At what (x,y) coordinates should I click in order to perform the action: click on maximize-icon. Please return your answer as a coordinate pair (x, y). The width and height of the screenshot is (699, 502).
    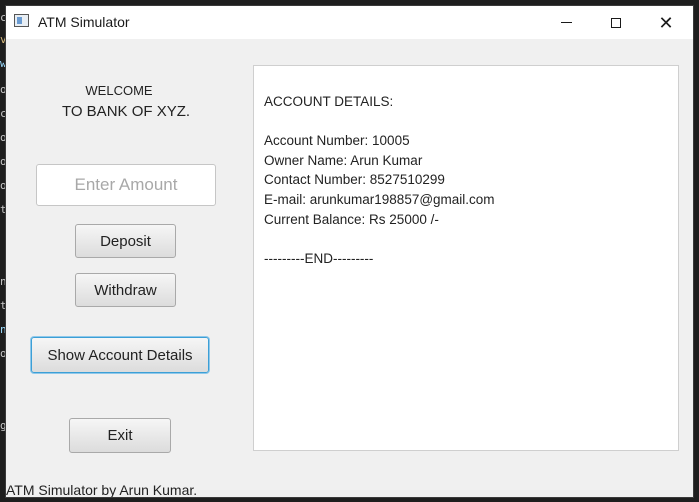
    Looking at the image, I should click on (616, 22).